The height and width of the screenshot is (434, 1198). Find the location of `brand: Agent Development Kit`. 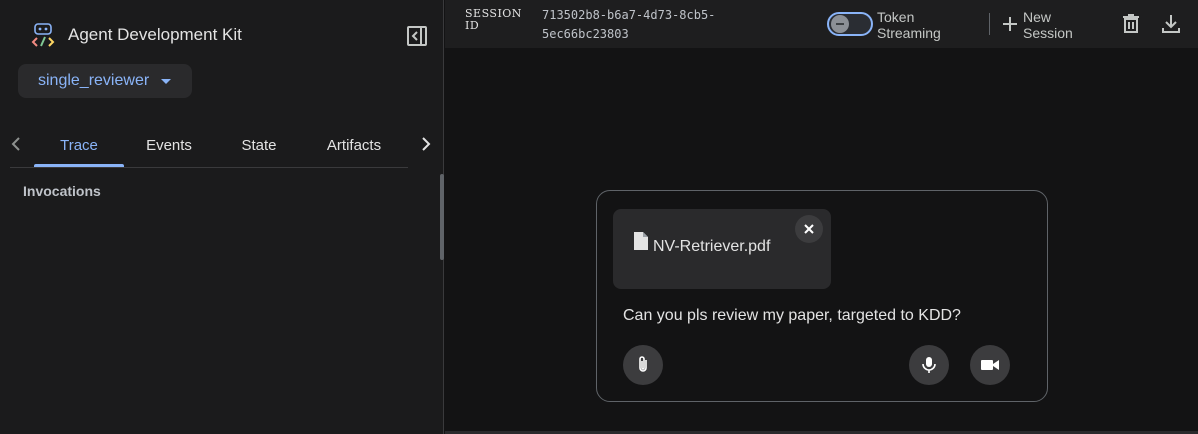

brand: Agent Development Kit is located at coordinates (136, 35).